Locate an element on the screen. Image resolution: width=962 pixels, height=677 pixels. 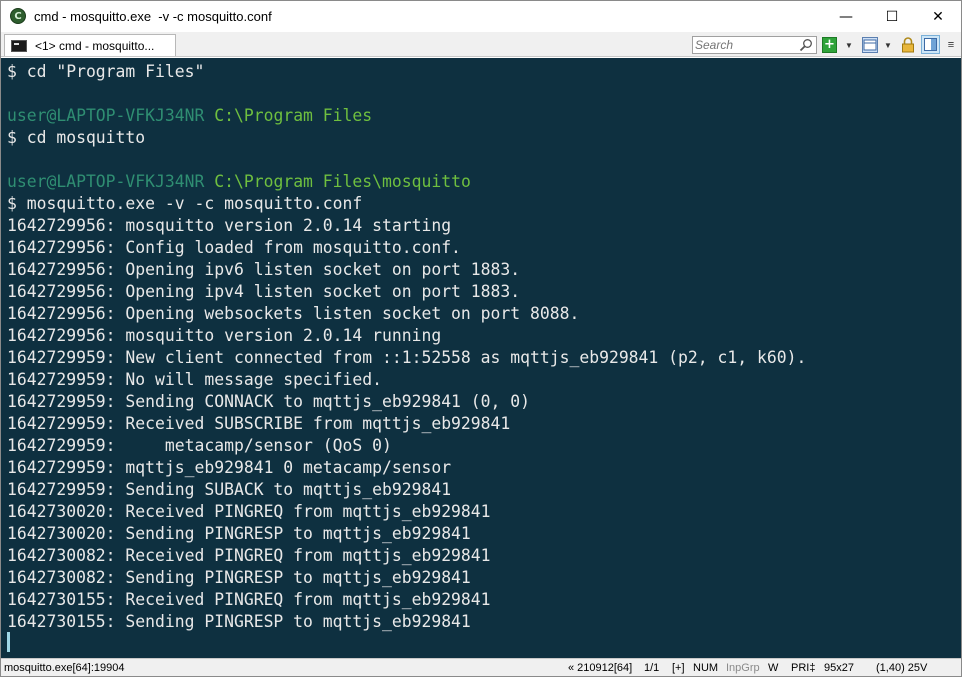
lock-icon is located at coordinates (908, 45).